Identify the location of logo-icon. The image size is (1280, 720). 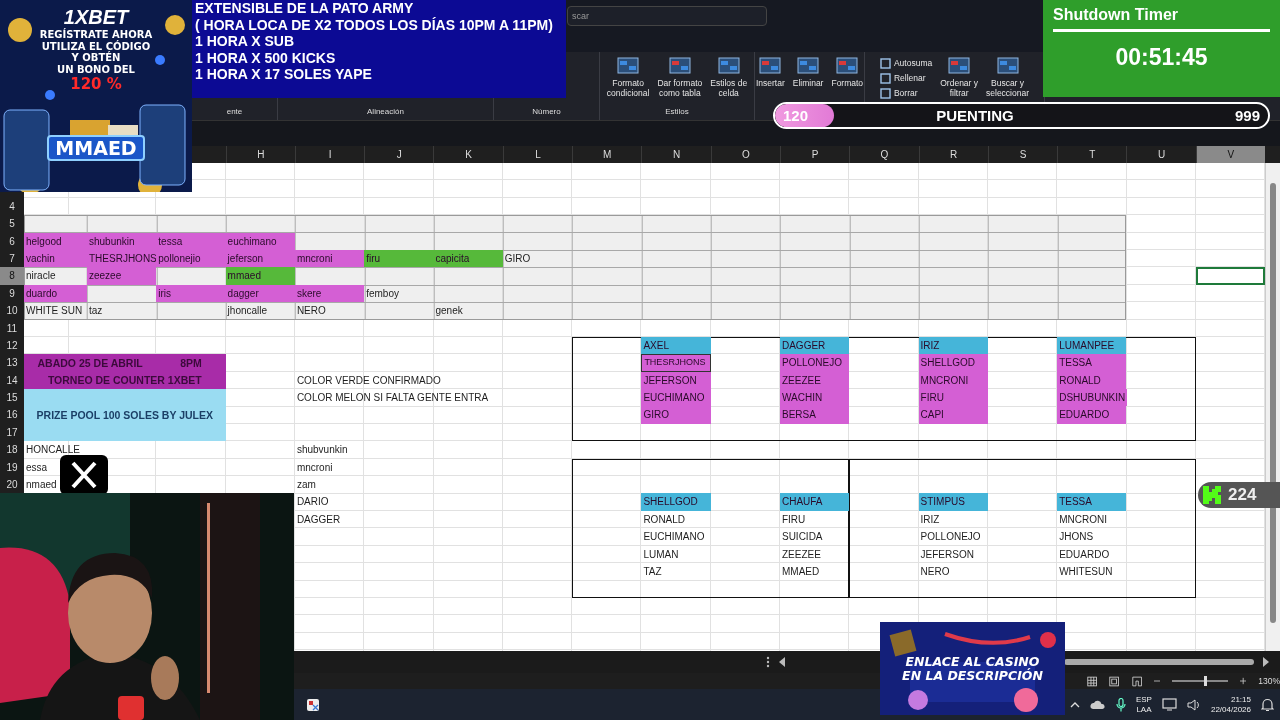
(1212, 495).